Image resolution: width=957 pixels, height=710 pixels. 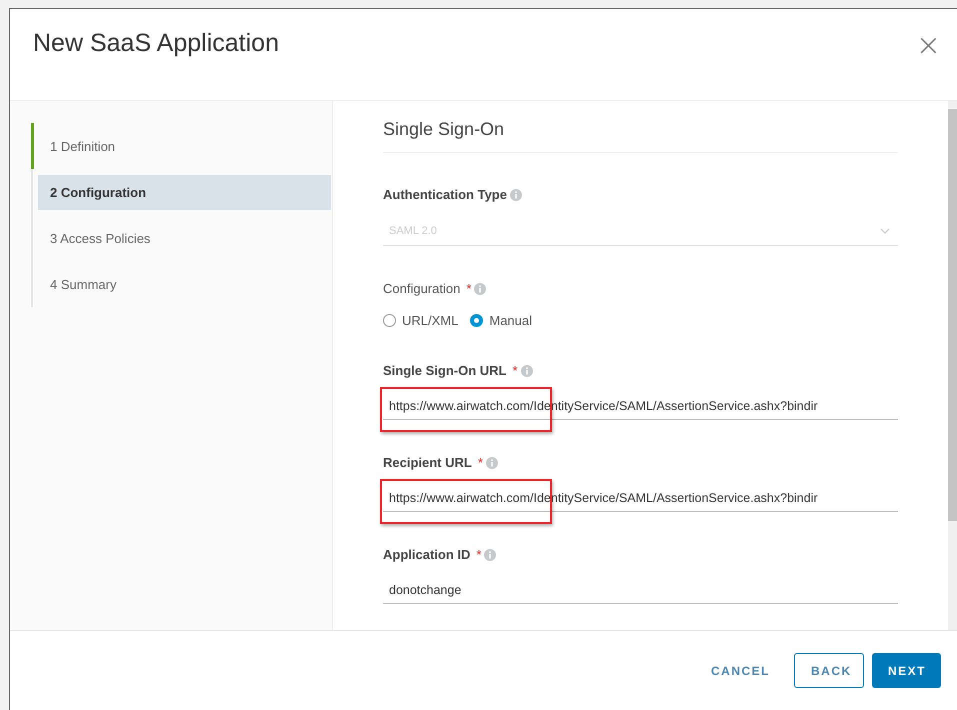 What do you see at coordinates (445, 194) in the screenshot?
I see `field-label: Authentication Type` at bounding box center [445, 194].